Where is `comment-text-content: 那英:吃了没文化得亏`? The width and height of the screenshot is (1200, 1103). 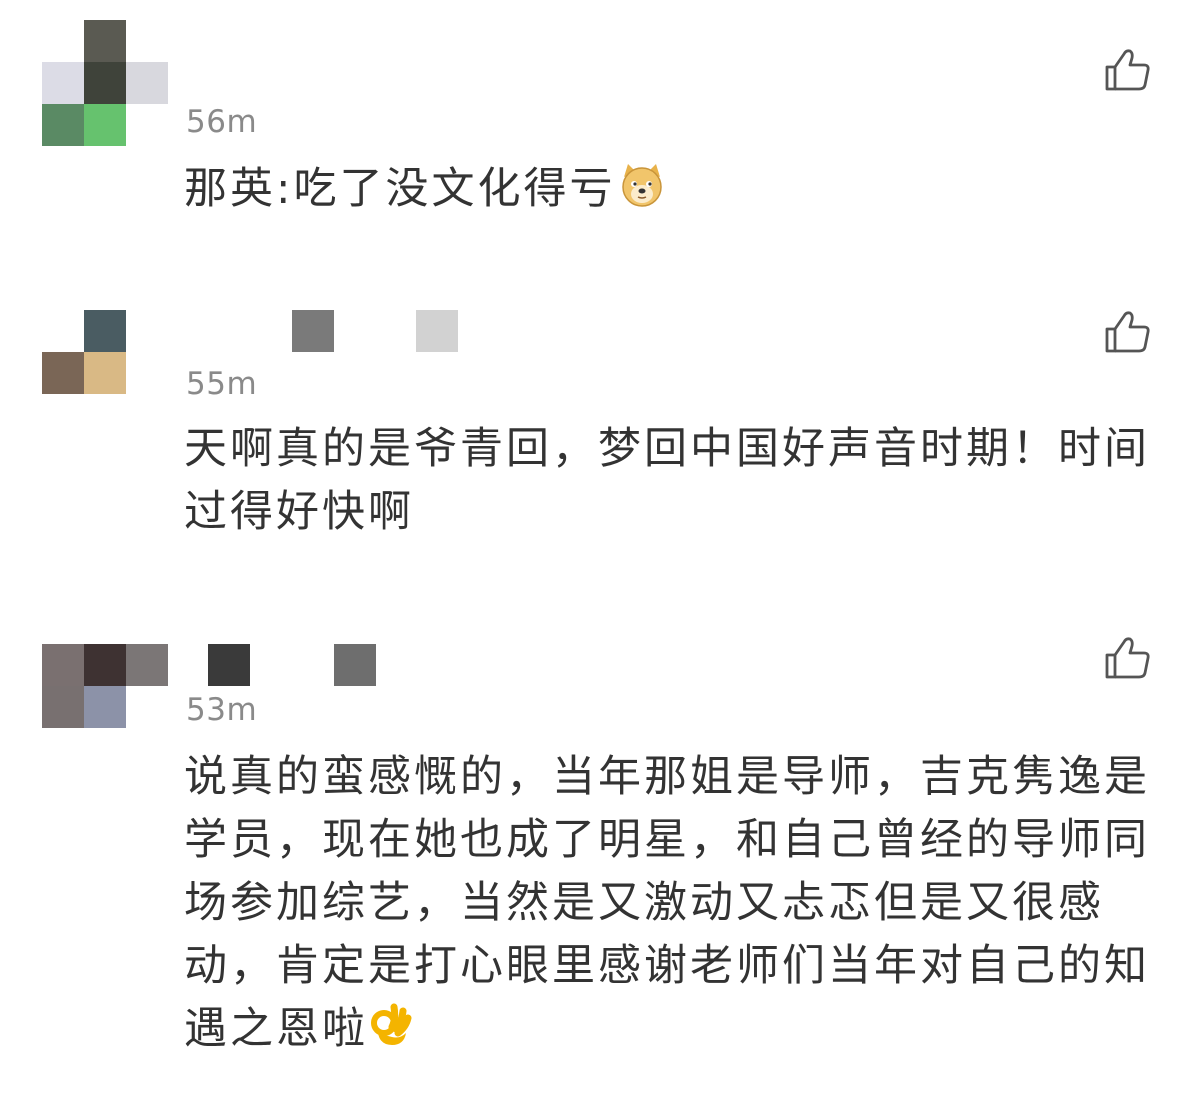 comment-text-content: 那英:吃了没文化得亏 is located at coordinates (400, 189).